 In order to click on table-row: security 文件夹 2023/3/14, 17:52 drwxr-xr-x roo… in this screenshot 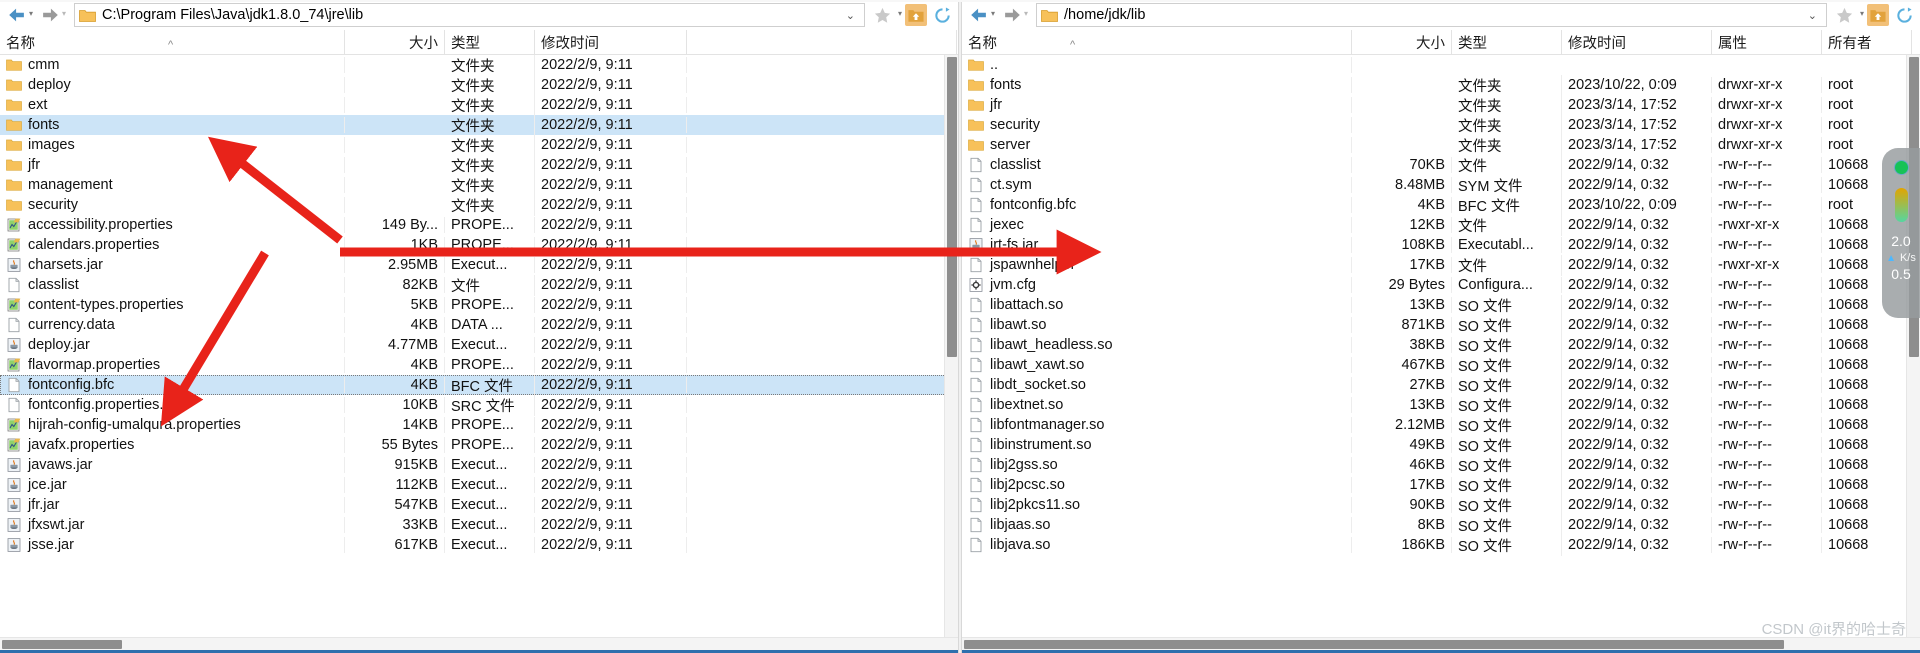, I will do `click(1441, 125)`.